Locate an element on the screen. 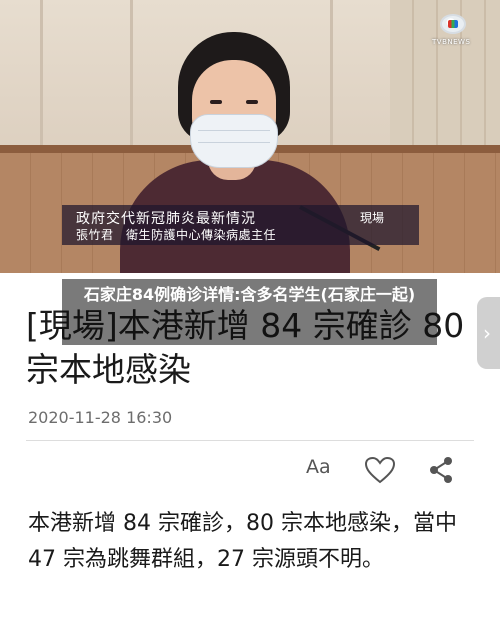  font-size-icon: Aa is located at coordinates (323, 471).